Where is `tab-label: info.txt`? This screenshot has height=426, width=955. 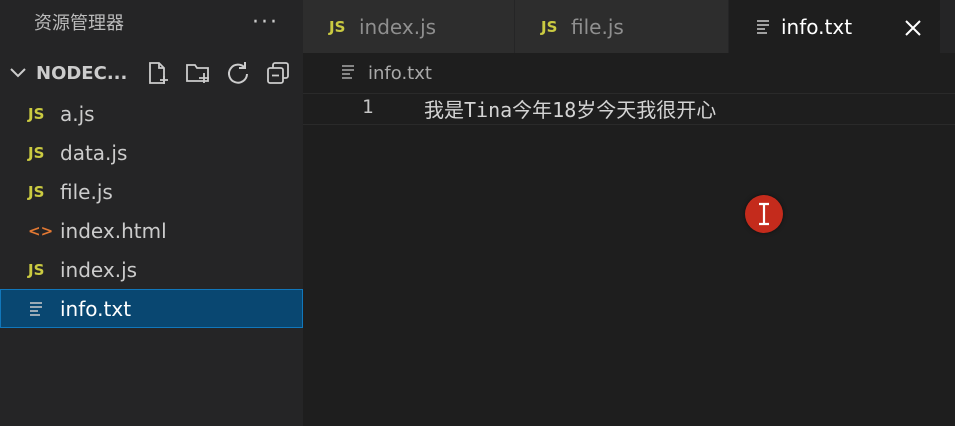
tab-label: info.txt is located at coordinates (817, 26).